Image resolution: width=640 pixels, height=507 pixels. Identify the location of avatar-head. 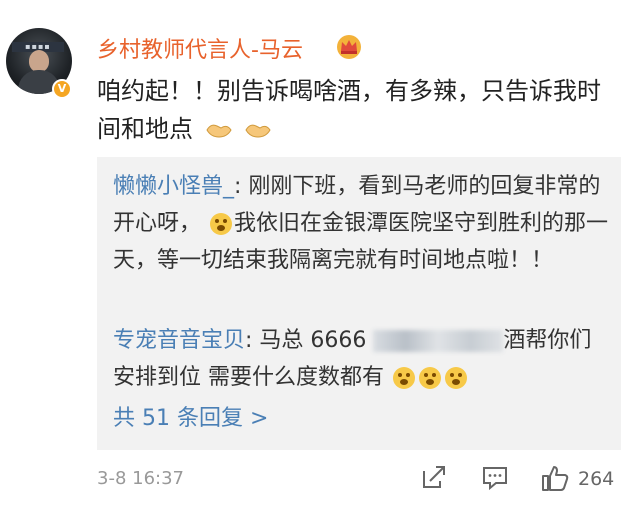
(39, 61).